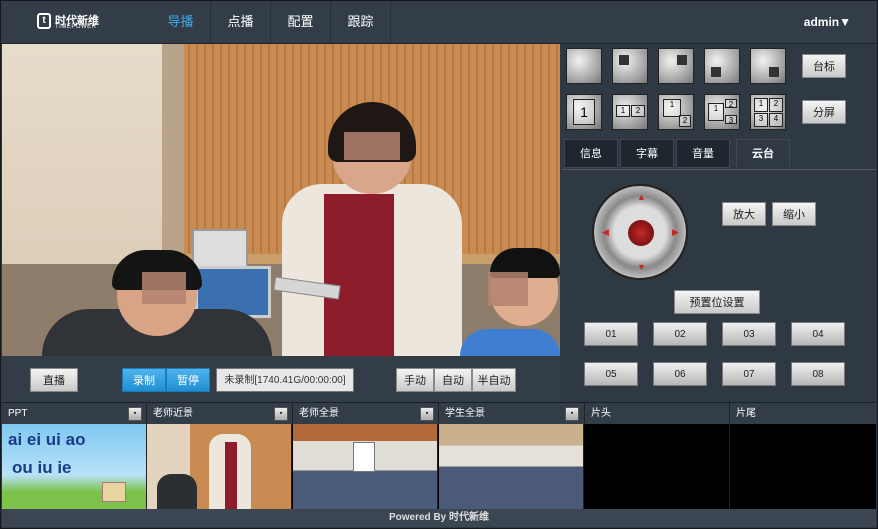 This screenshot has width=878, height=529. I want to click on preset-settings-button: 预置位设置, so click(717, 302).